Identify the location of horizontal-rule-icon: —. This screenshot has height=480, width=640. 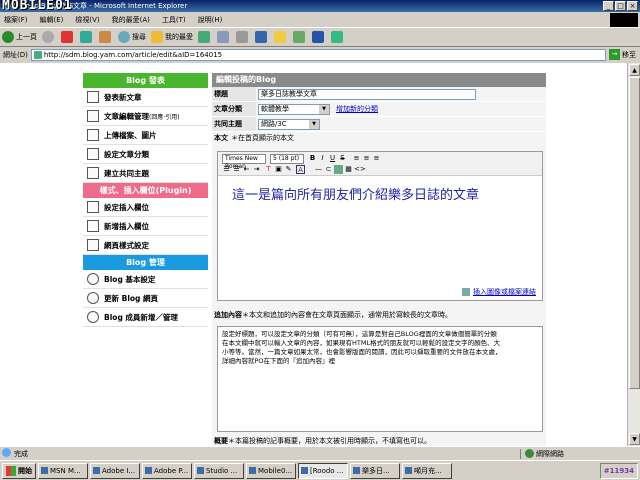
(318, 169).